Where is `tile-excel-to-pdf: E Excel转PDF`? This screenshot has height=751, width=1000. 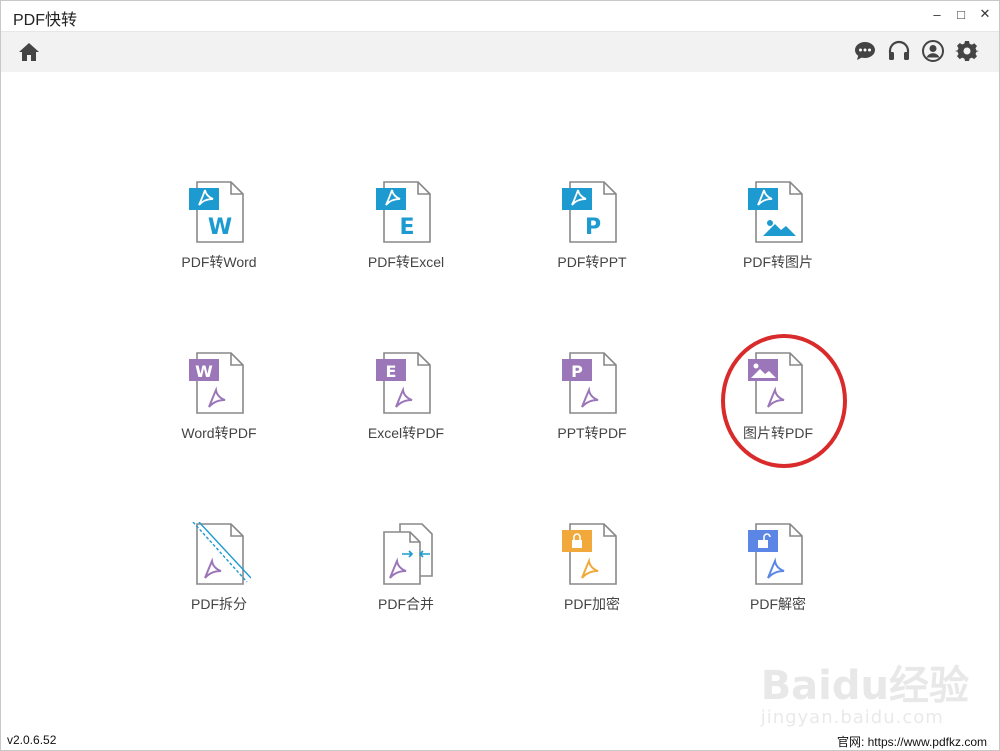
tile-excel-to-pdf: E Excel转PDF is located at coordinates (406, 406).